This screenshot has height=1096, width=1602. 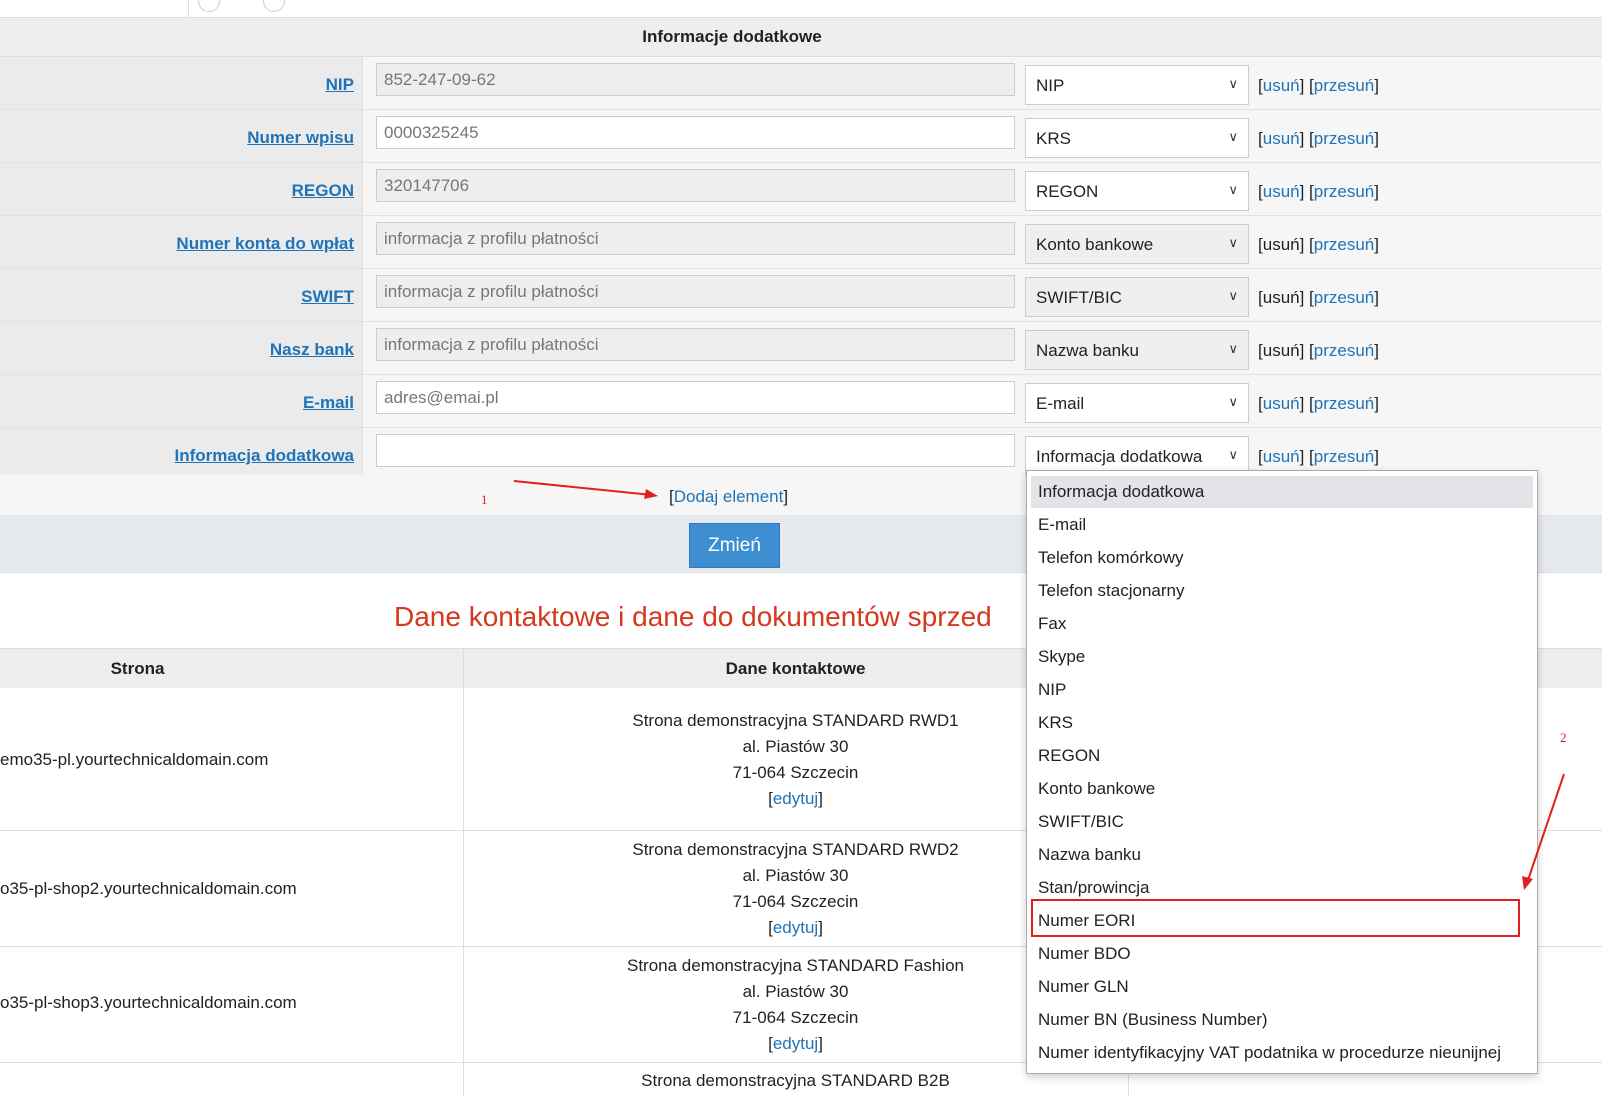 I want to click on dropdown-option: NIP, so click(x=1282, y=690).